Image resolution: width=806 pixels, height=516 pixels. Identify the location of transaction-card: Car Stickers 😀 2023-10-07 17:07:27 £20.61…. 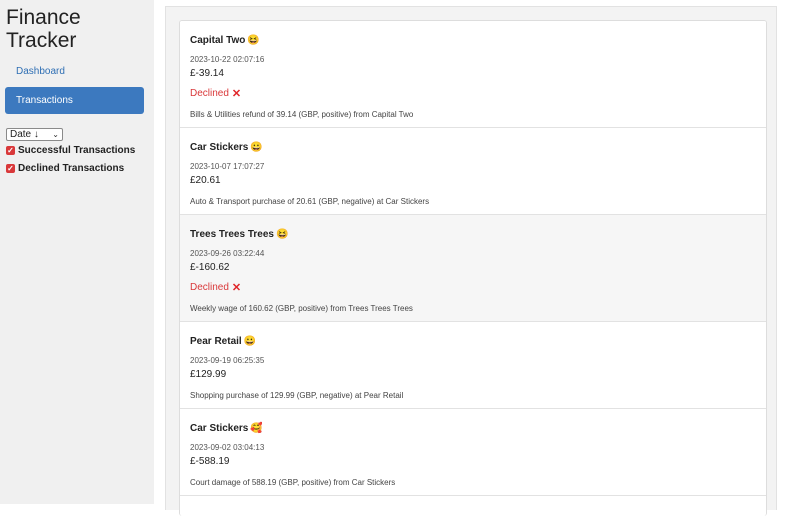
(473, 171).